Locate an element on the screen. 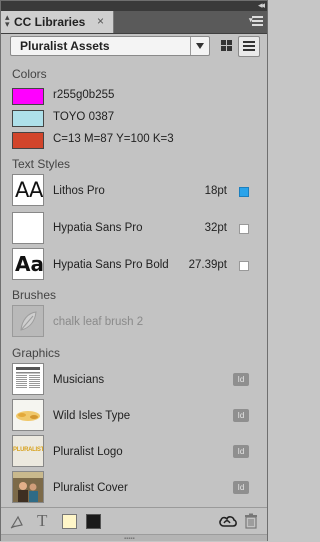 This screenshot has height=542, width=320. text-style-preview-glyph: AA is located at coordinates (29, 190).